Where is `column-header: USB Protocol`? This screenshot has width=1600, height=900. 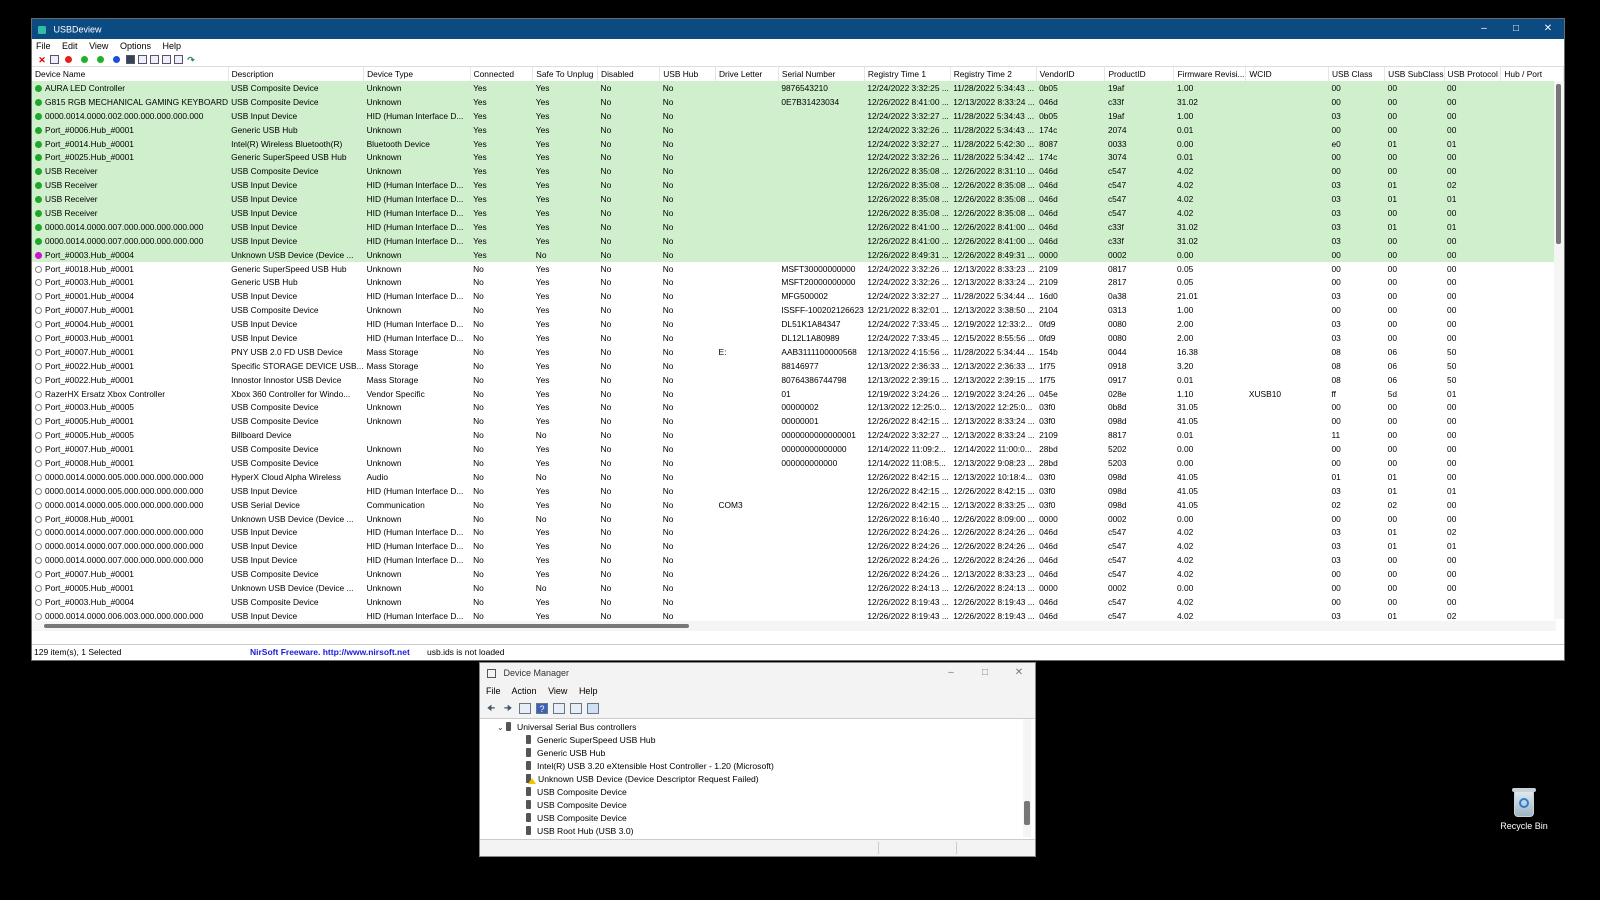 column-header: USB Protocol is located at coordinates (1473, 74).